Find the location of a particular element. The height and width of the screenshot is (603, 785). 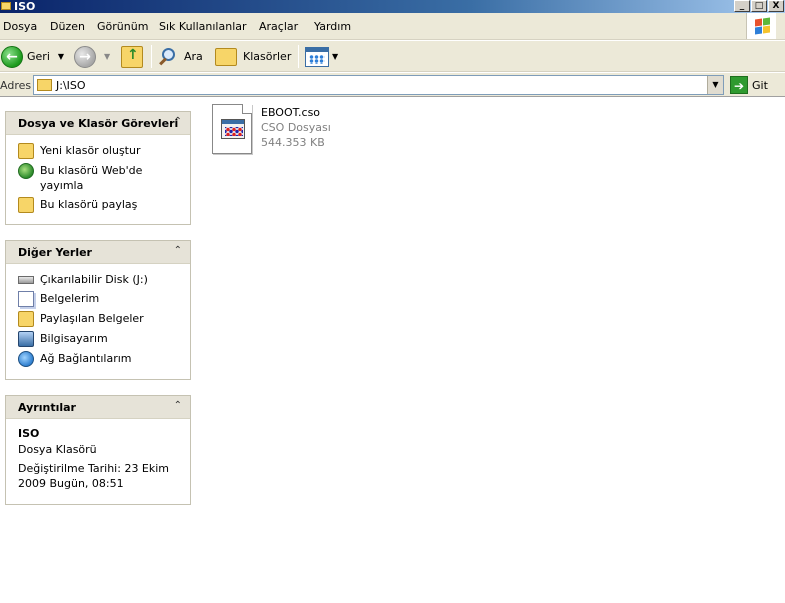

views-button: ▼ is located at coordinates (321, 56).